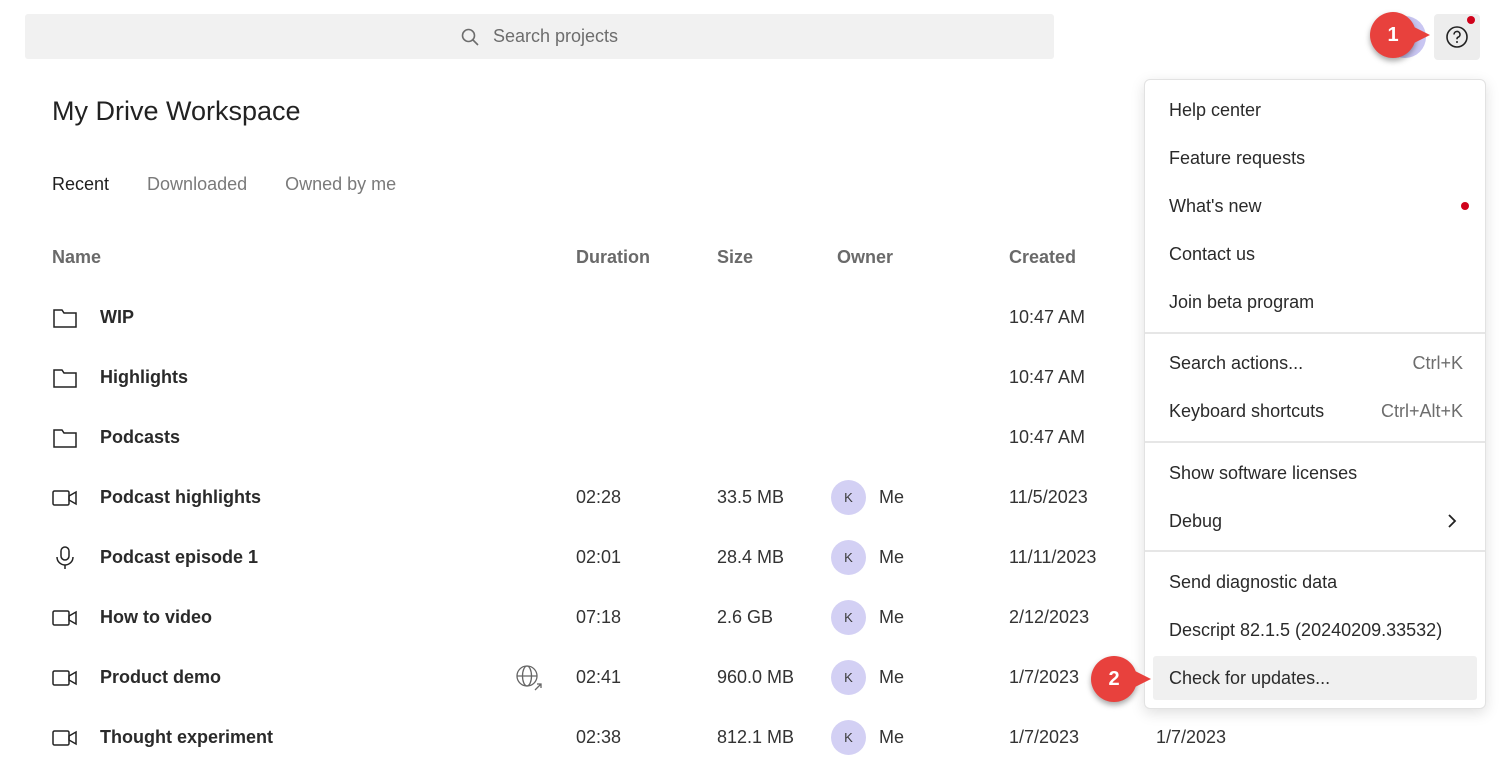 The image size is (1504, 783). What do you see at coordinates (1315, 411) in the screenshot?
I see `menu-item-keyboard-shortcuts: Keyboard shortcuts Ctrl+Alt+K` at bounding box center [1315, 411].